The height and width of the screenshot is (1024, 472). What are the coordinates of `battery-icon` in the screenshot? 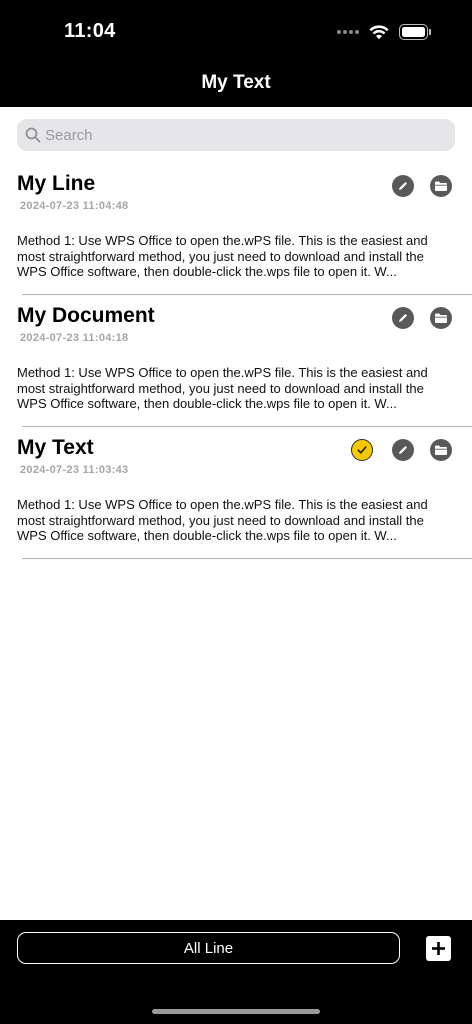 It's located at (415, 32).